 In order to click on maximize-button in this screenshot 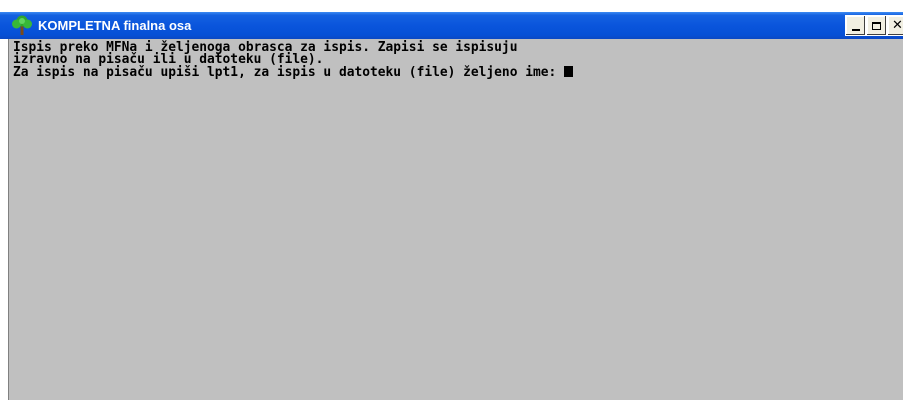, I will do `click(876, 25)`.